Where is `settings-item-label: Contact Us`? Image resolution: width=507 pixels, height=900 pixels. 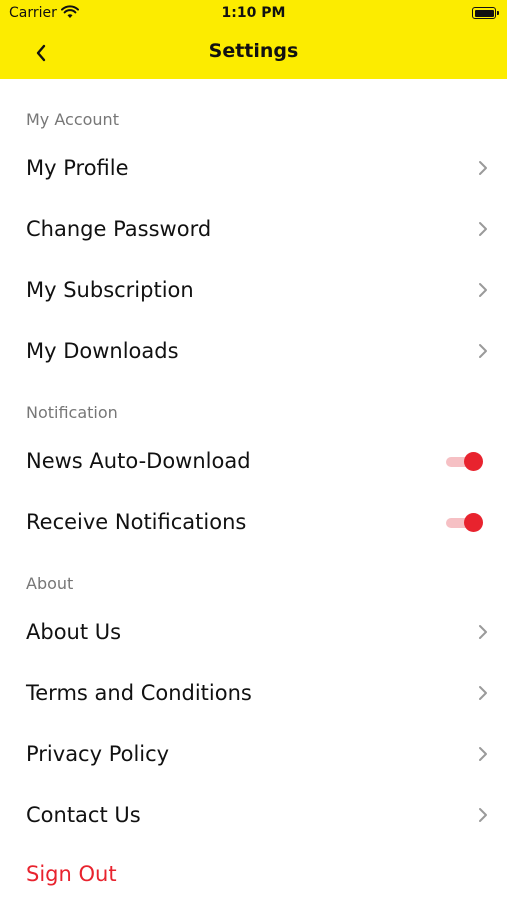
settings-item-label: Contact Us is located at coordinates (83, 815).